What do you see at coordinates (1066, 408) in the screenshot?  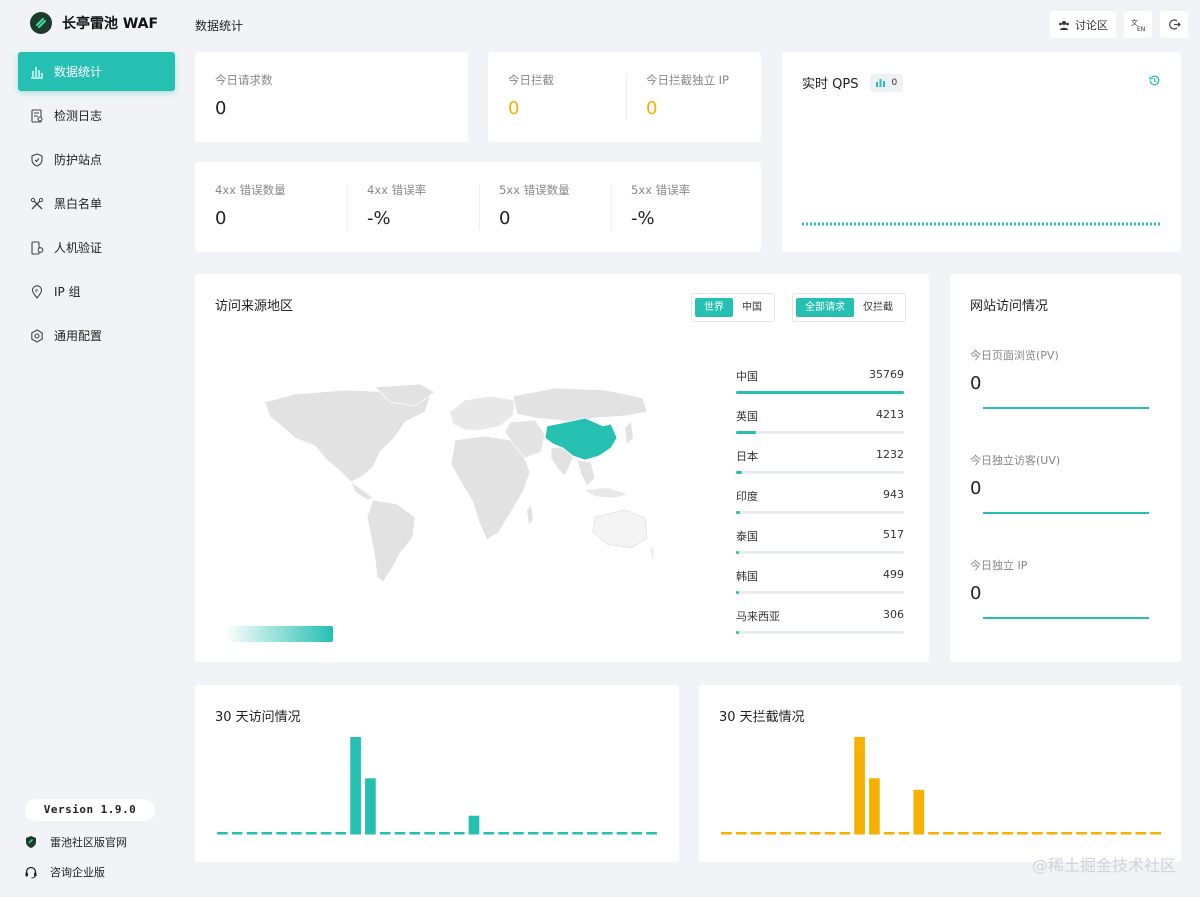 I see `pv-sparkline` at bounding box center [1066, 408].